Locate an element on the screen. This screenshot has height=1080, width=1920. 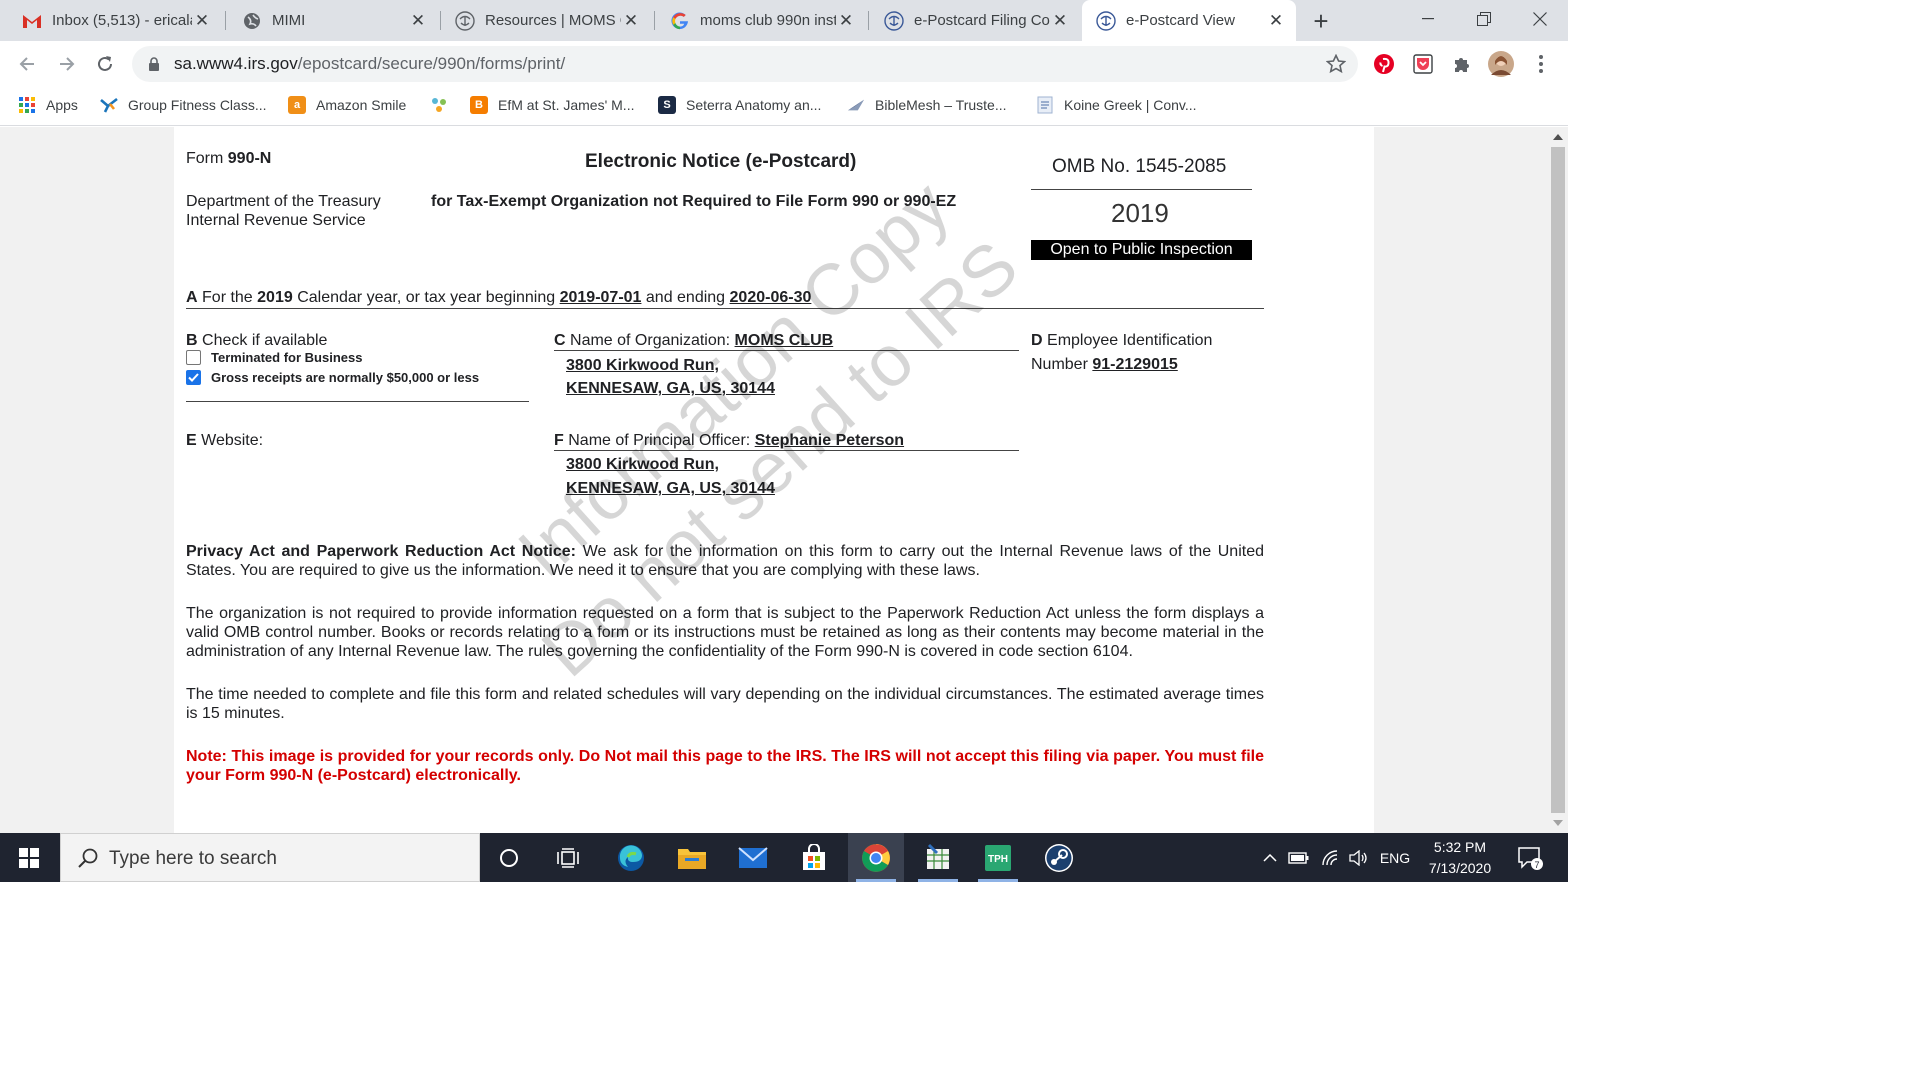
close-window-button is located at coordinates (1540, 19).